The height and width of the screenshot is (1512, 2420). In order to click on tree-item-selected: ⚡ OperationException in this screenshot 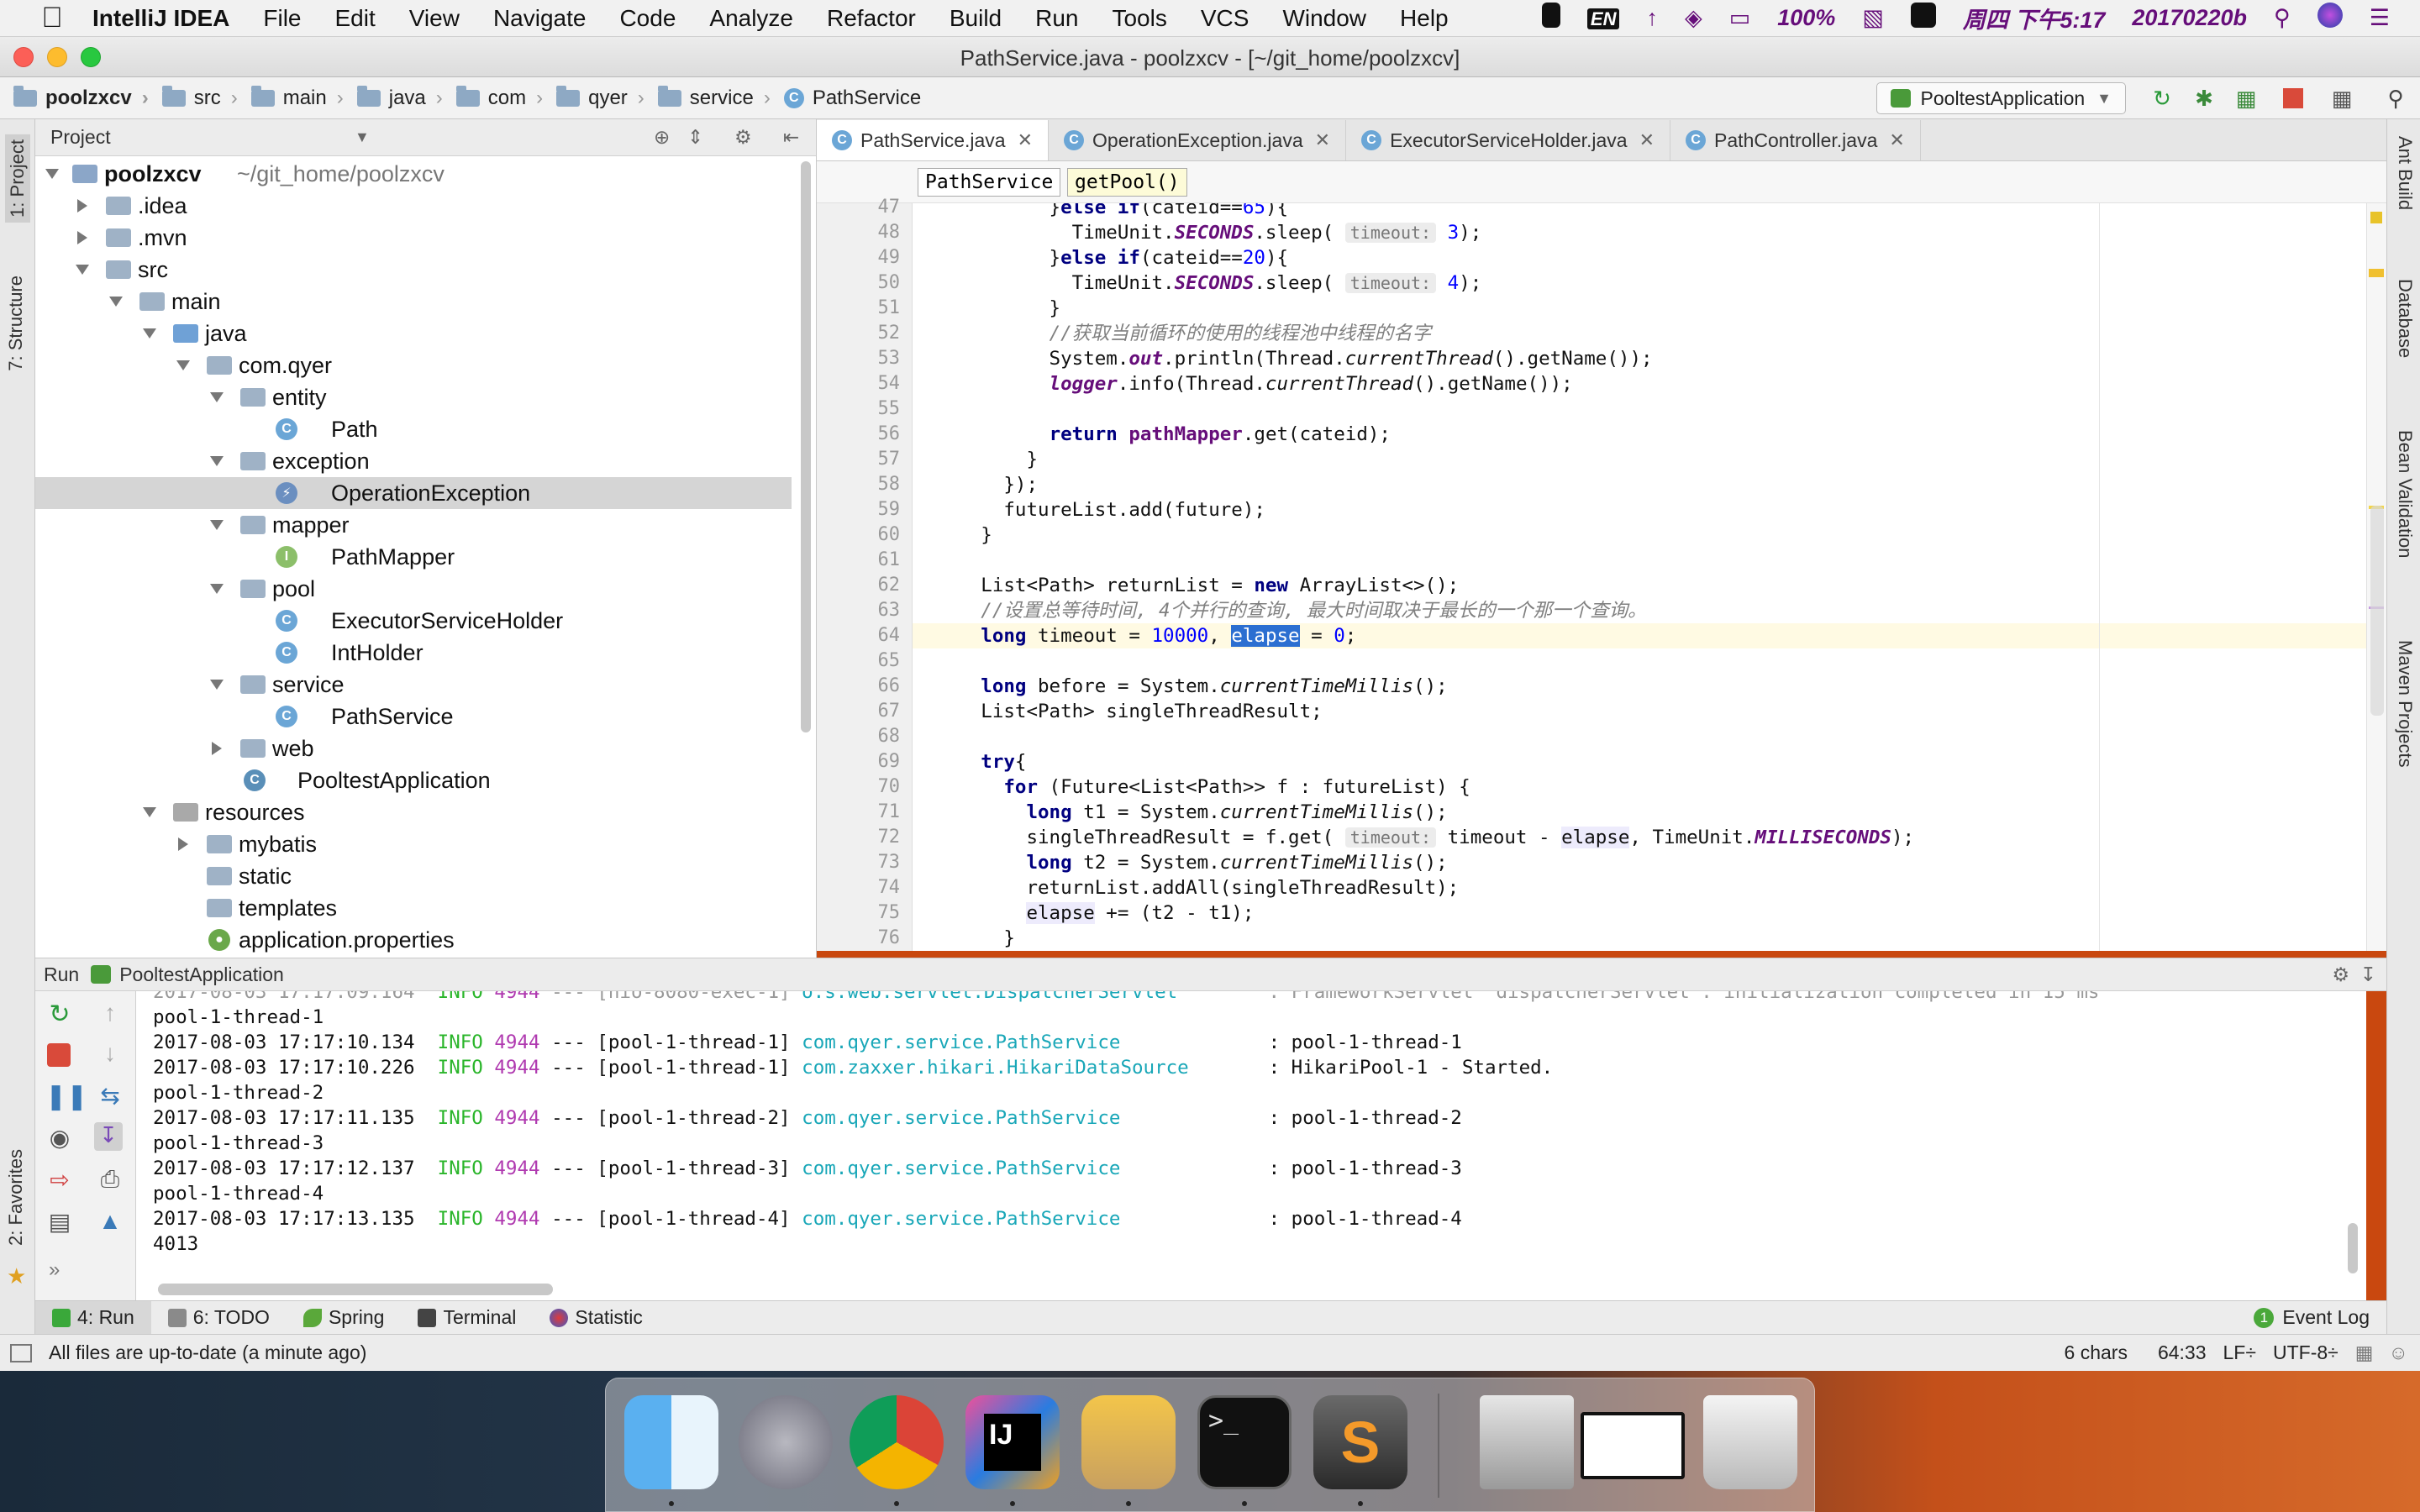, I will do `click(413, 493)`.